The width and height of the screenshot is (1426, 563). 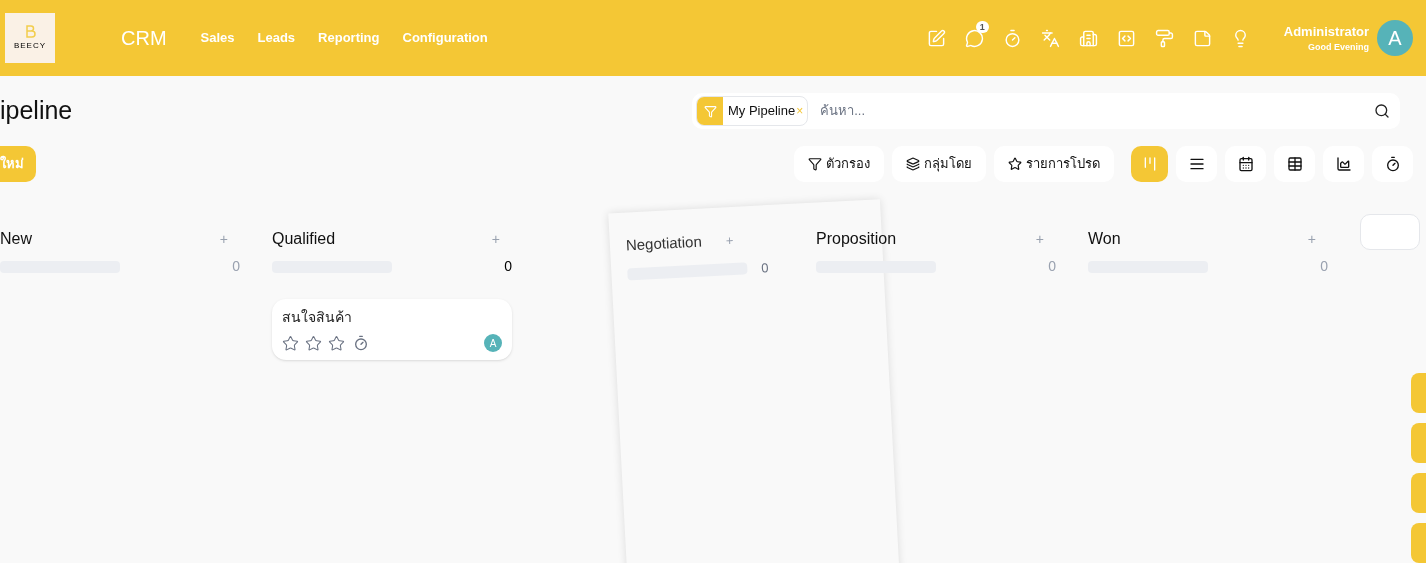 I want to click on table-icon, so click(x=1294, y=164).